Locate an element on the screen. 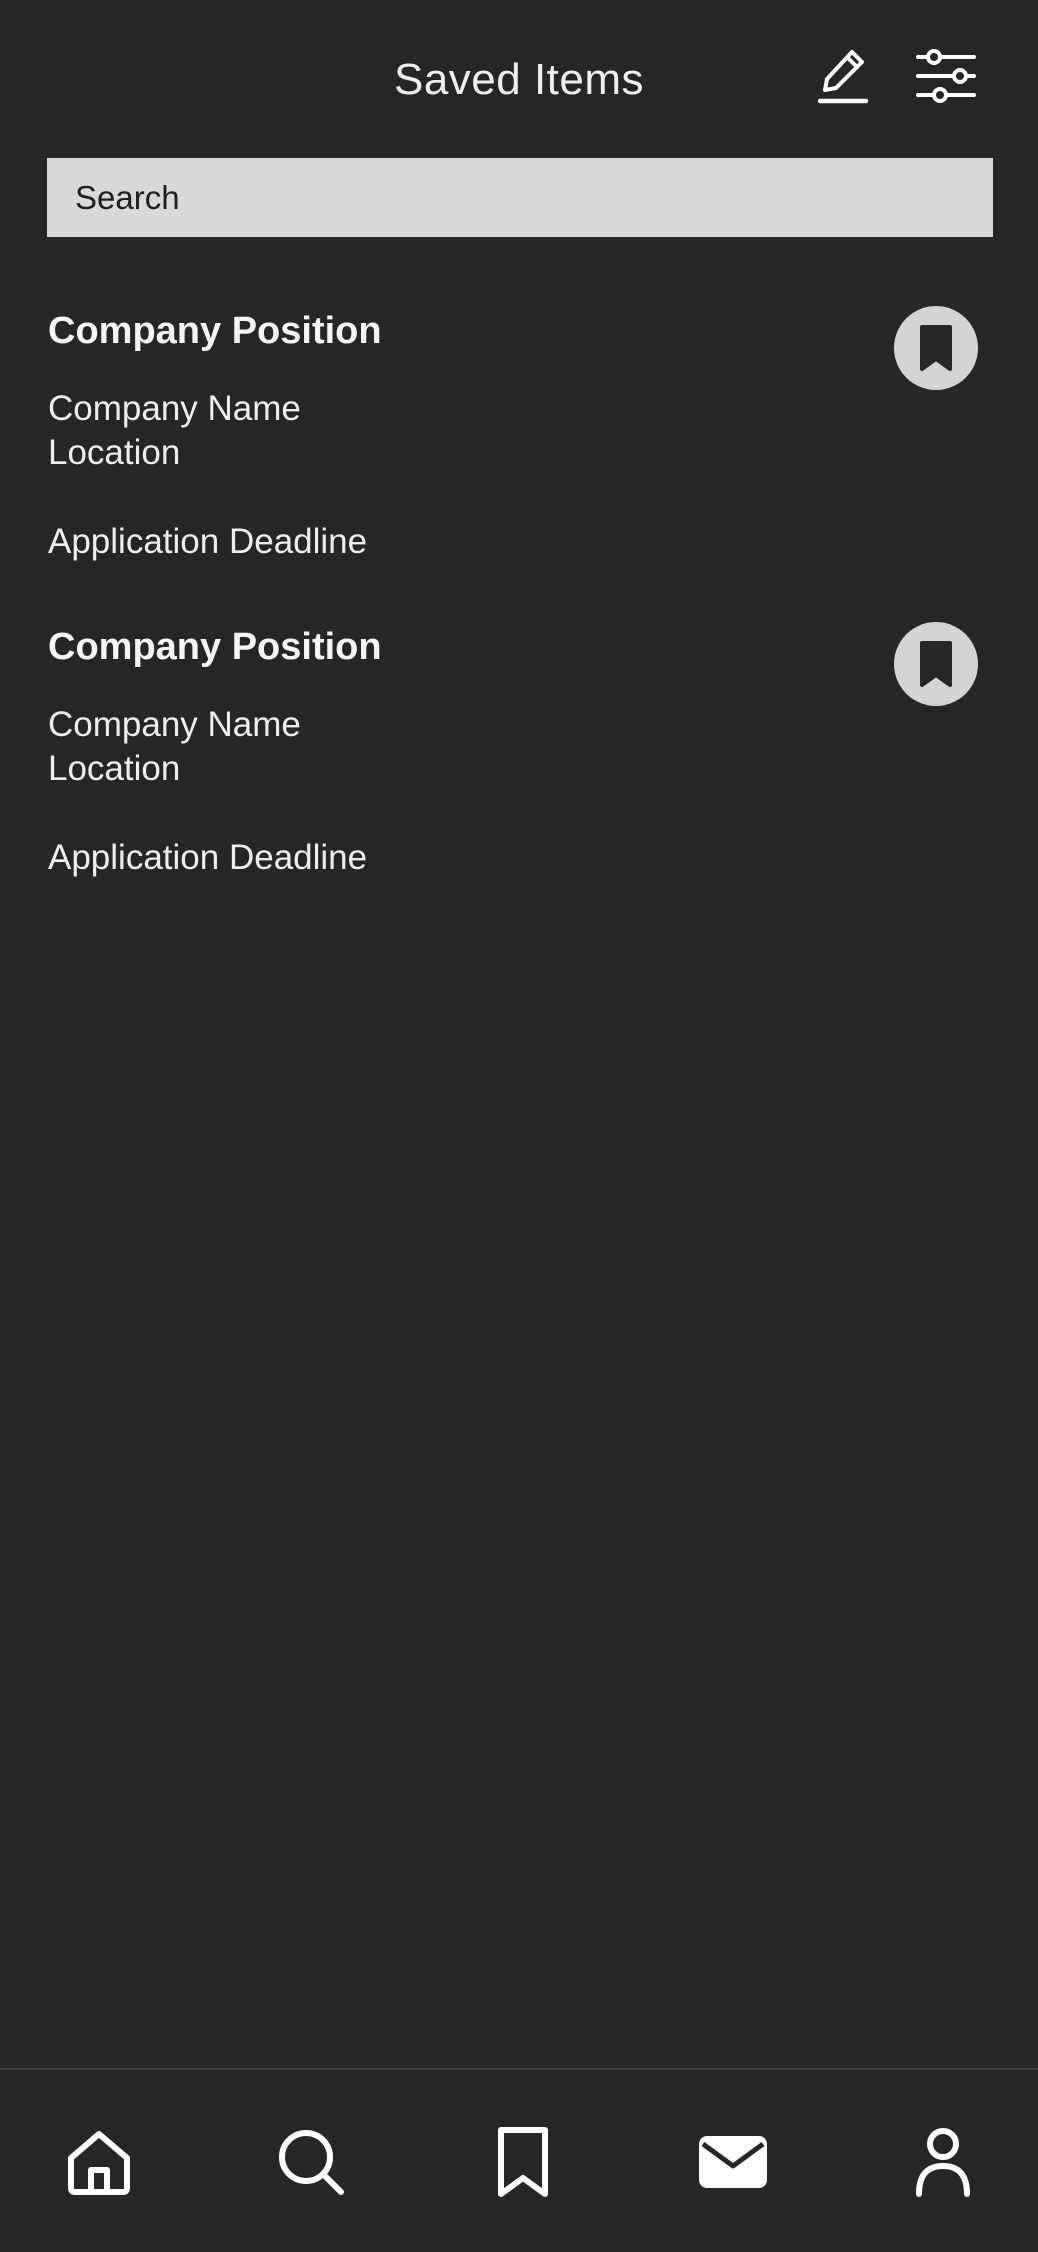 This screenshot has height=2252, width=1038. home-icon is located at coordinates (99, 2163).